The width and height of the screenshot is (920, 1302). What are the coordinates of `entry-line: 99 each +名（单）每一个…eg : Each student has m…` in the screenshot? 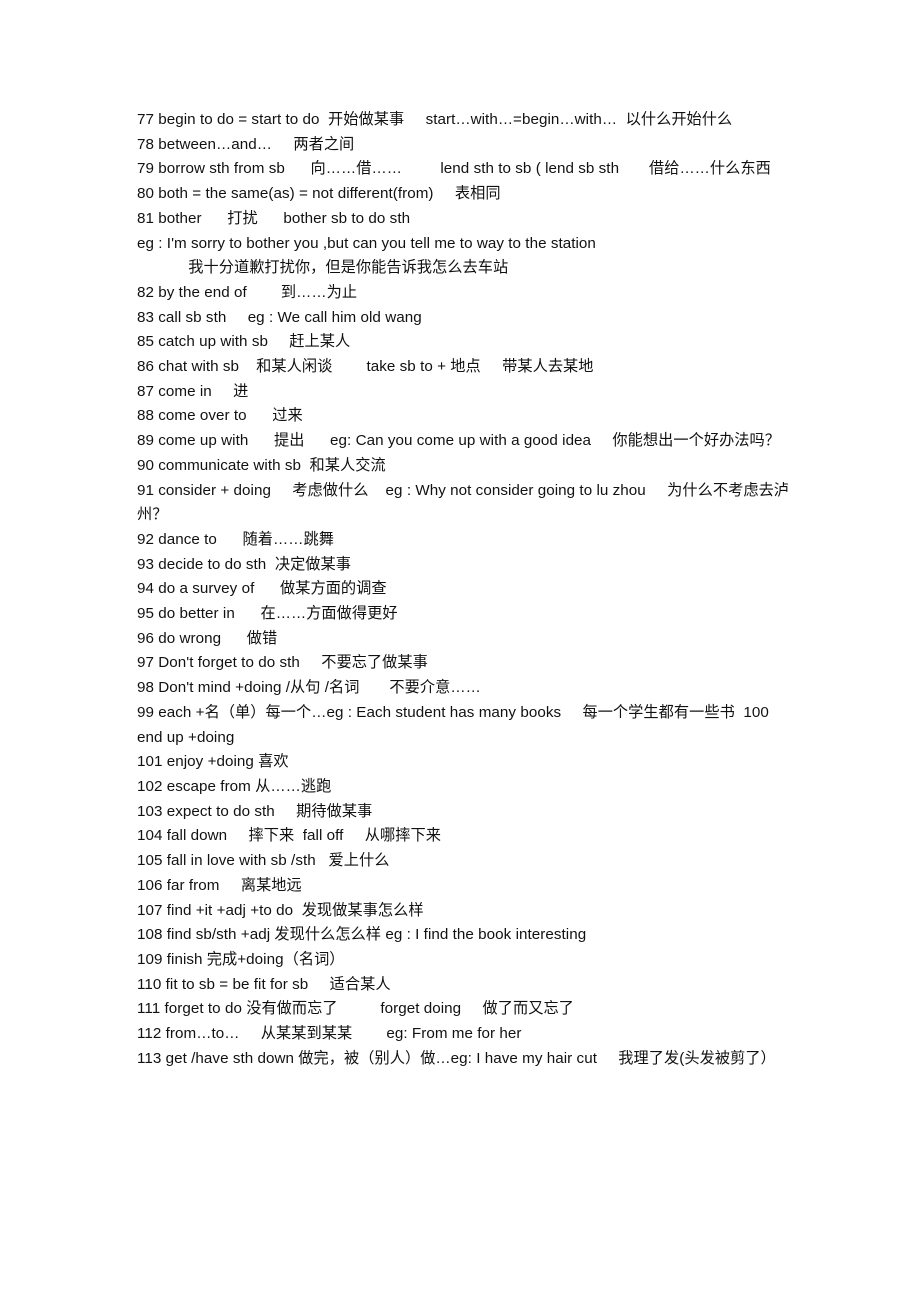 It's located at (455, 724).